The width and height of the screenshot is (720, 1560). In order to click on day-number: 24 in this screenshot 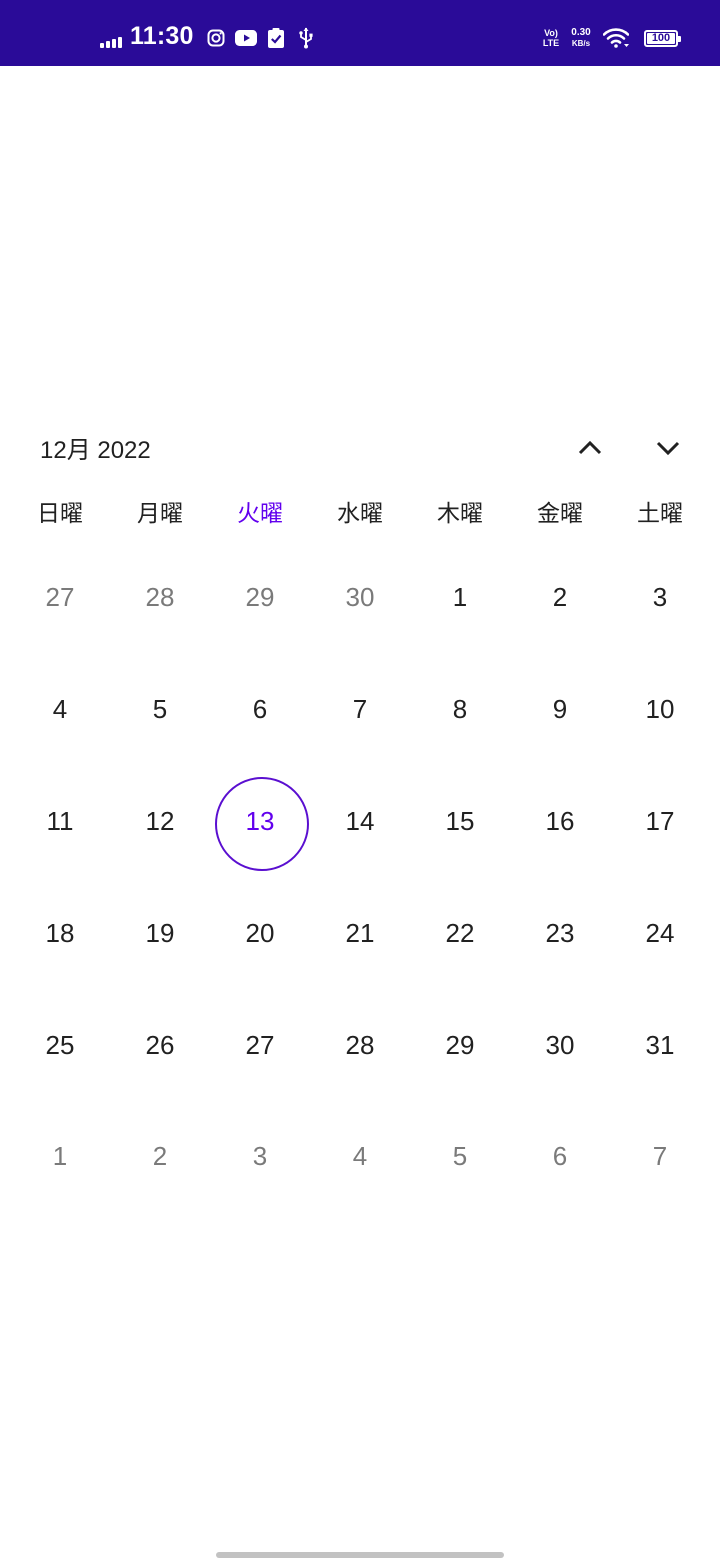, I will do `click(660, 932)`.